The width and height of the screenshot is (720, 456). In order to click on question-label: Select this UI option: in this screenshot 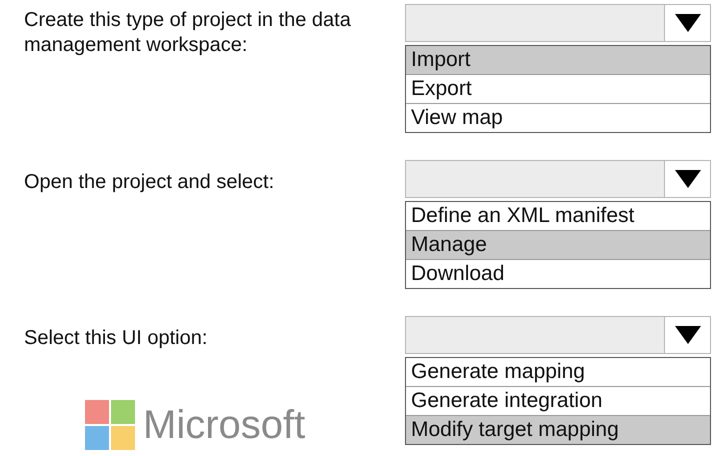, I will do `click(116, 338)`.